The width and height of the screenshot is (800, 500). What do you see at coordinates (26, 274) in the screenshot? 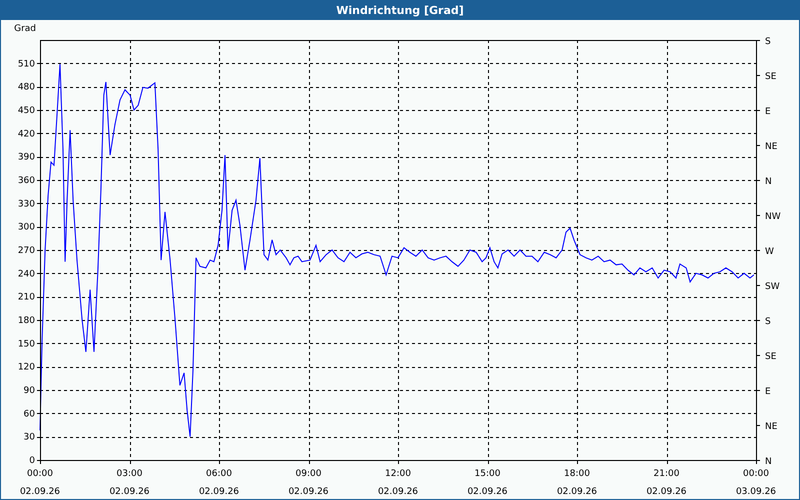
I see `axis-tick-label: 240` at bounding box center [26, 274].